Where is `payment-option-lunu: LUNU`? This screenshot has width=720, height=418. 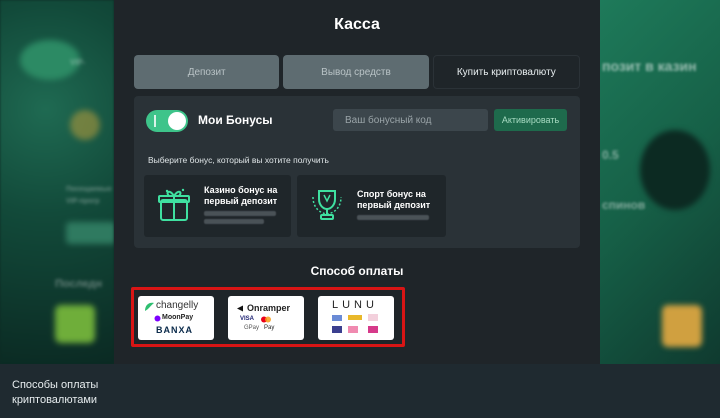 payment-option-lunu: LUNU is located at coordinates (356, 318).